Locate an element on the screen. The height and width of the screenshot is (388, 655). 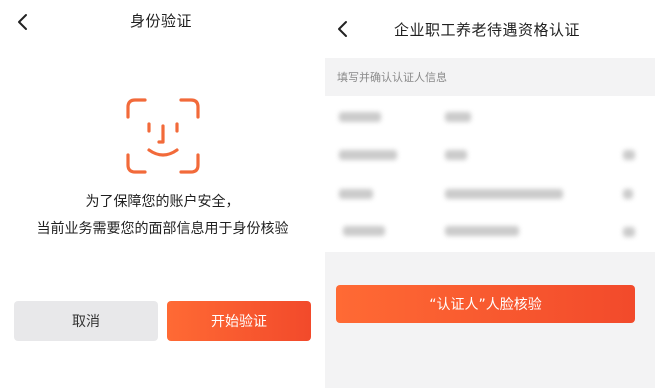
section-label: 填写并确认认证人信息 is located at coordinates (392, 77).